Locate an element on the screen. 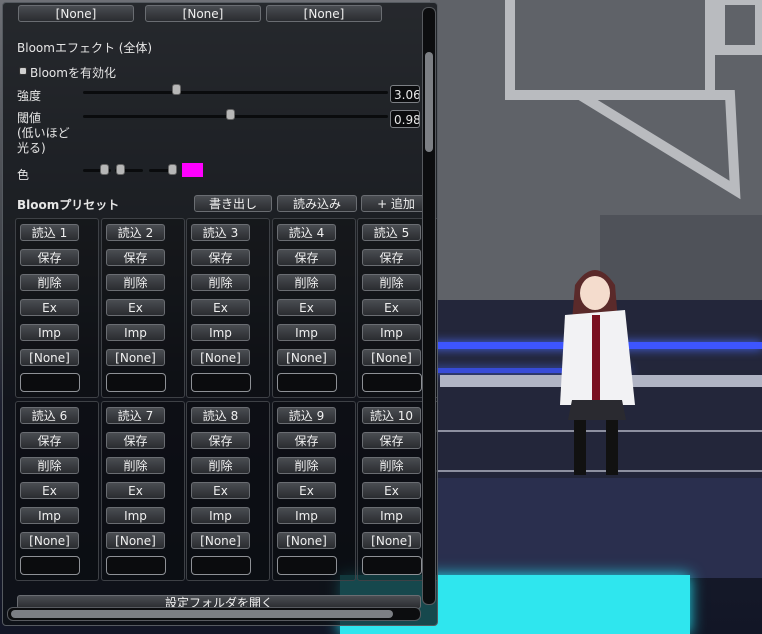 The image size is (762, 634). character-avatar is located at coordinates (597, 372).